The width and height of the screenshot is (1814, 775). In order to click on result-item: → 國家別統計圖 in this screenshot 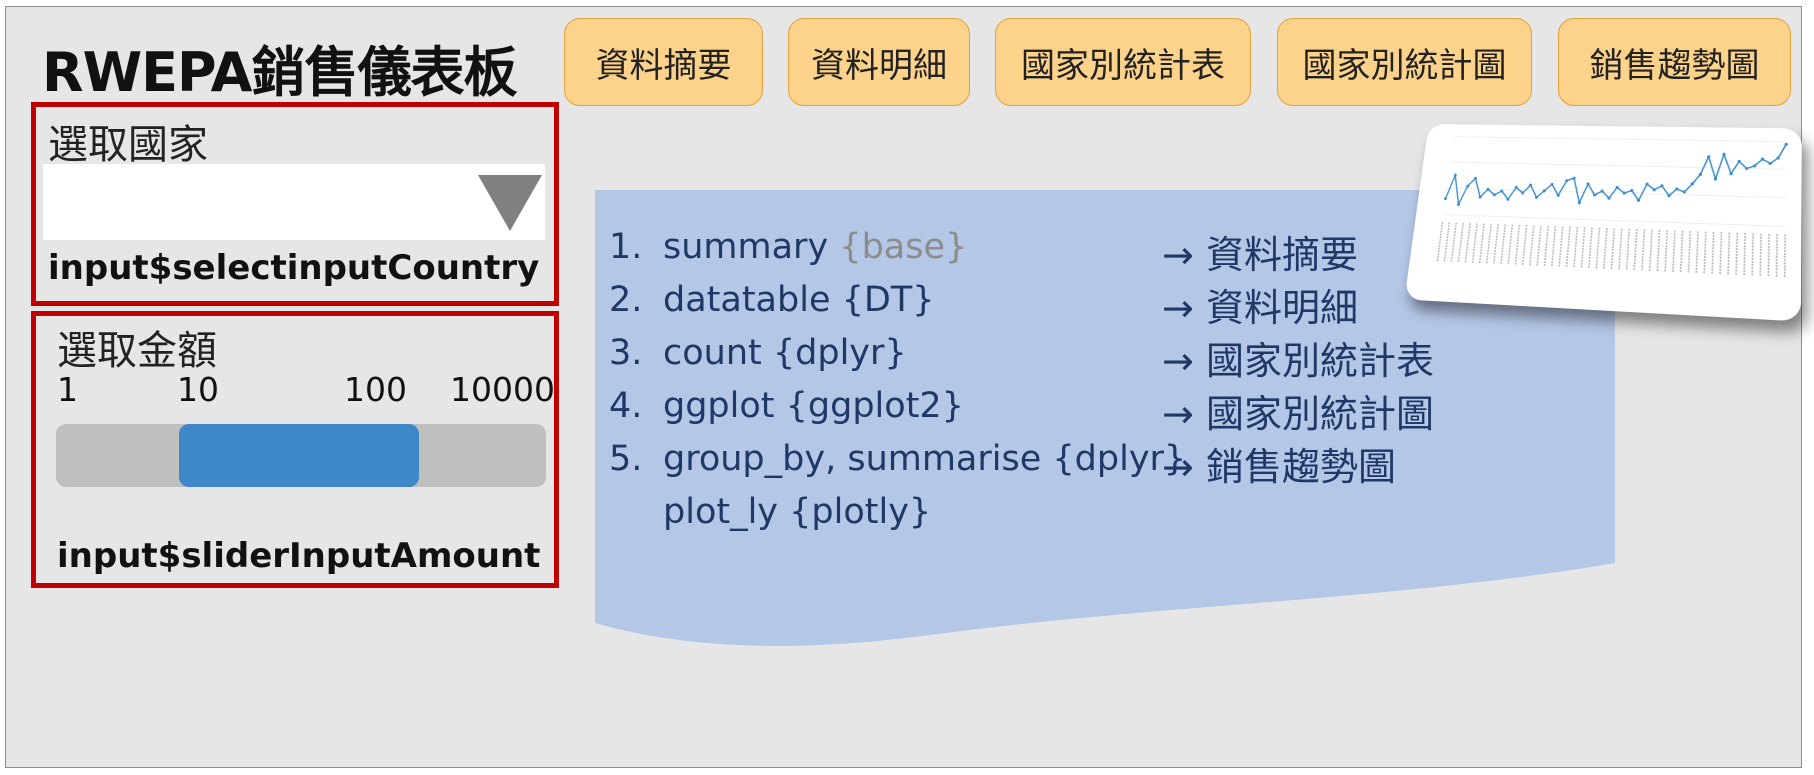, I will do `click(1298, 410)`.